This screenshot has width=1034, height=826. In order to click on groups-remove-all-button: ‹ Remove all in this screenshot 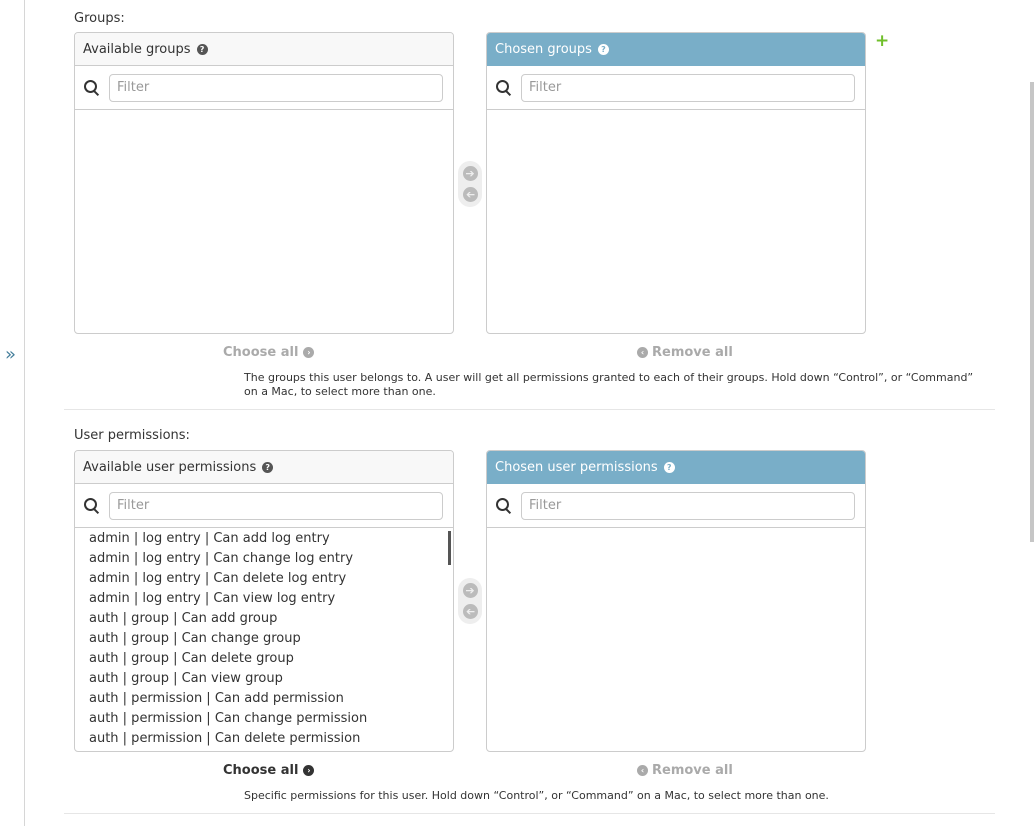, I will do `click(685, 352)`.